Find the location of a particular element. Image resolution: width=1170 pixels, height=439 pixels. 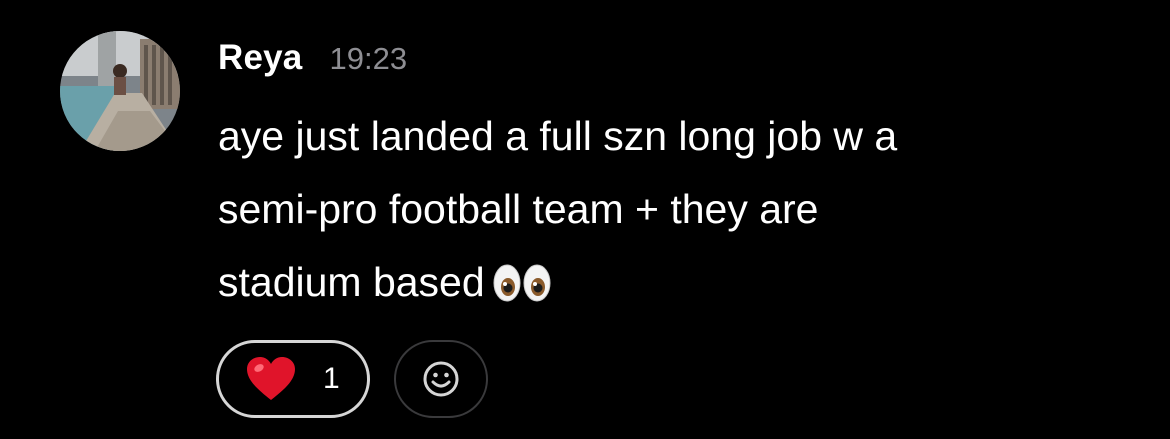

smiley-face-icon is located at coordinates (441, 379).